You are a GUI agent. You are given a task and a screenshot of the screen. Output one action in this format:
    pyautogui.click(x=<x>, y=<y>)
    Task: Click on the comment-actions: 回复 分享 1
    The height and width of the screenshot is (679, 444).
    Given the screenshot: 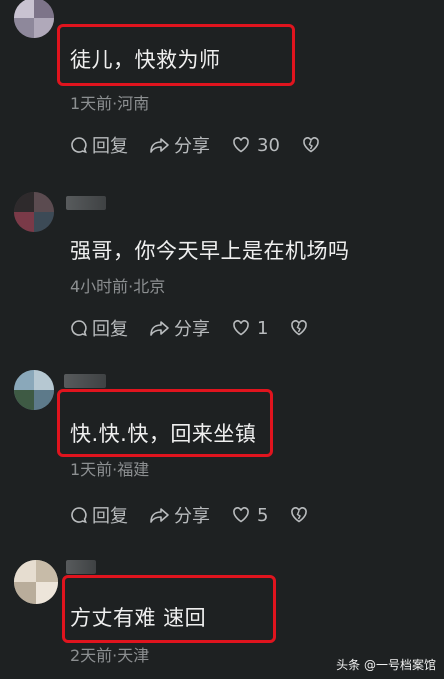 What is the action you would take?
    pyautogui.click(x=202, y=328)
    